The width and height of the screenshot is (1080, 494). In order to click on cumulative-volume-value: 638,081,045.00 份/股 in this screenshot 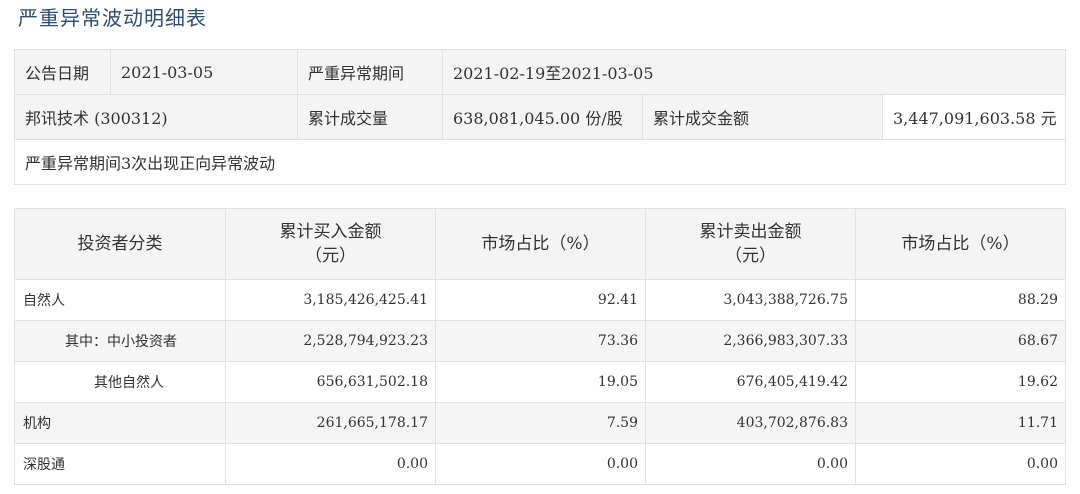, I will do `click(542, 117)`.